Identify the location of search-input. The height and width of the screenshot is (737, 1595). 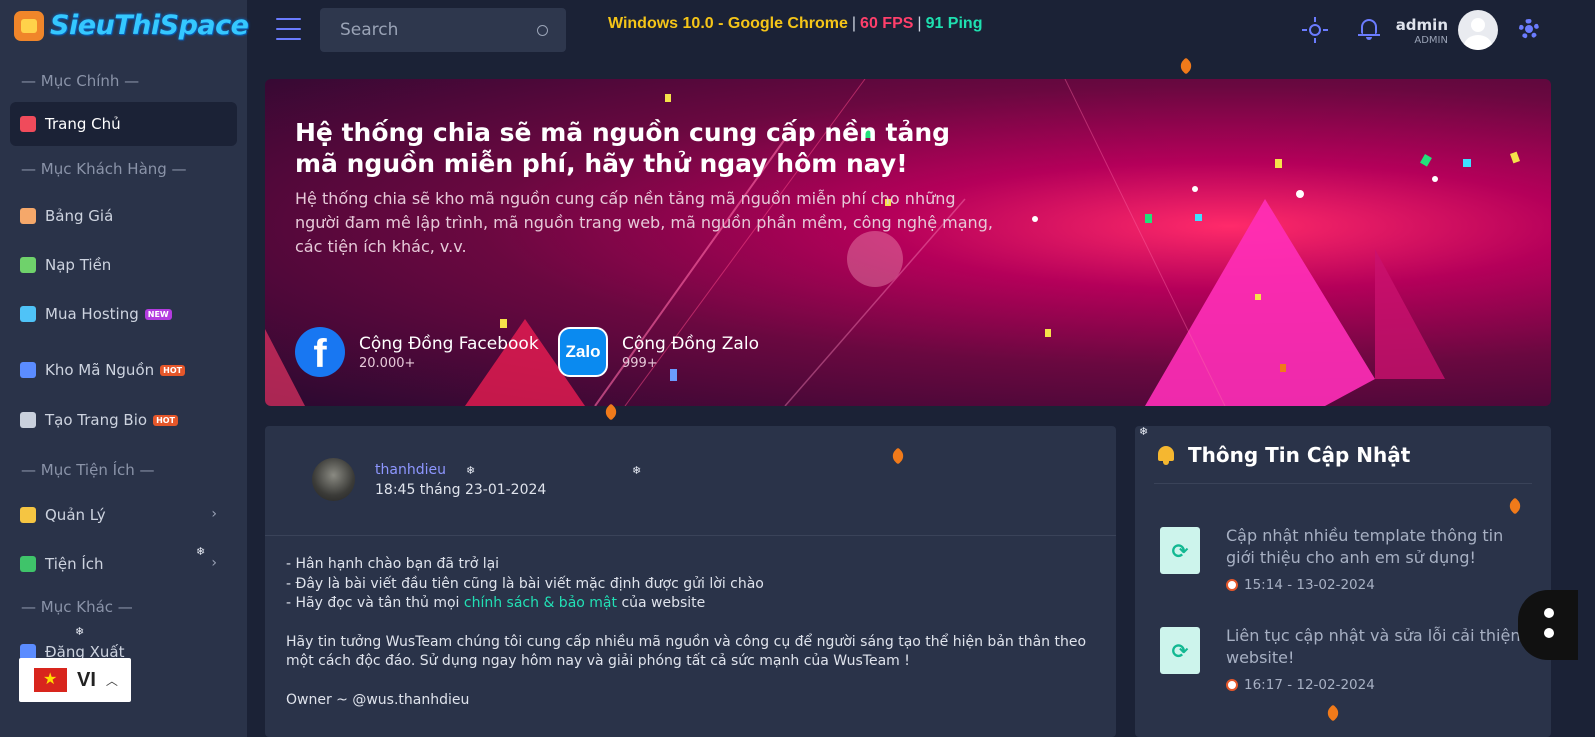
(438, 30).